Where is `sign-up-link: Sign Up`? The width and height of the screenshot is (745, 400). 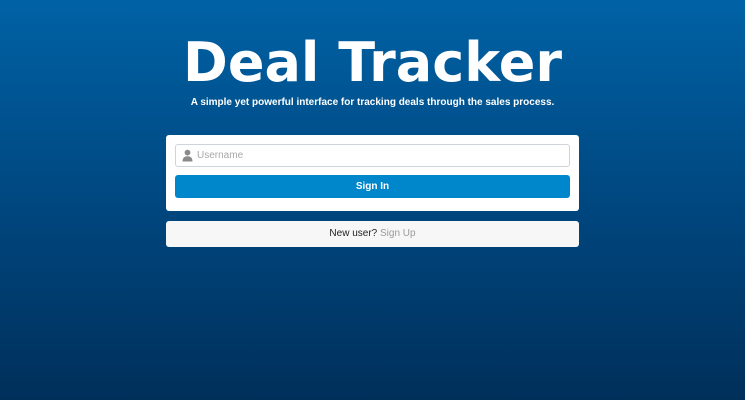
sign-up-link: Sign Up is located at coordinates (398, 233).